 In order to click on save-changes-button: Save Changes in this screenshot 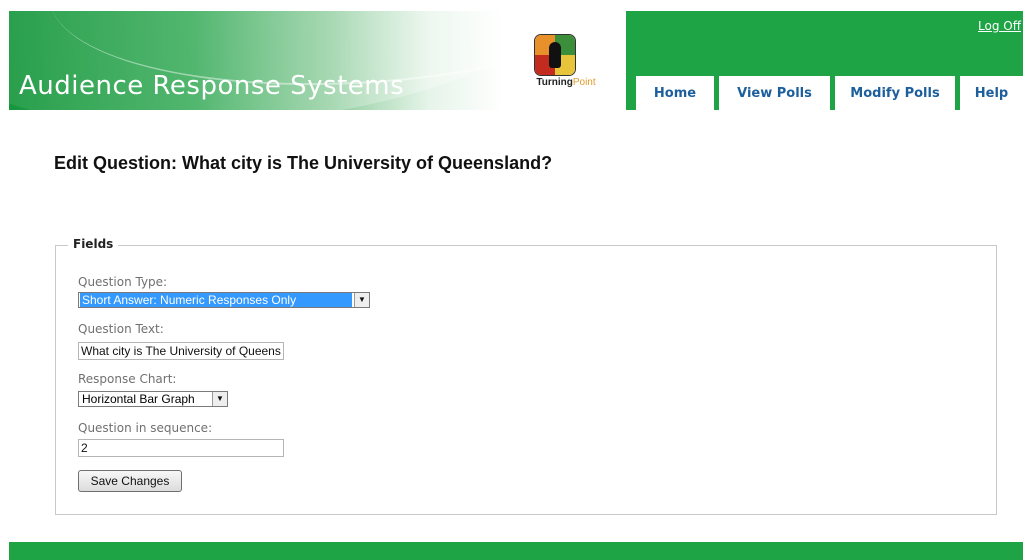, I will do `click(130, 481)`.